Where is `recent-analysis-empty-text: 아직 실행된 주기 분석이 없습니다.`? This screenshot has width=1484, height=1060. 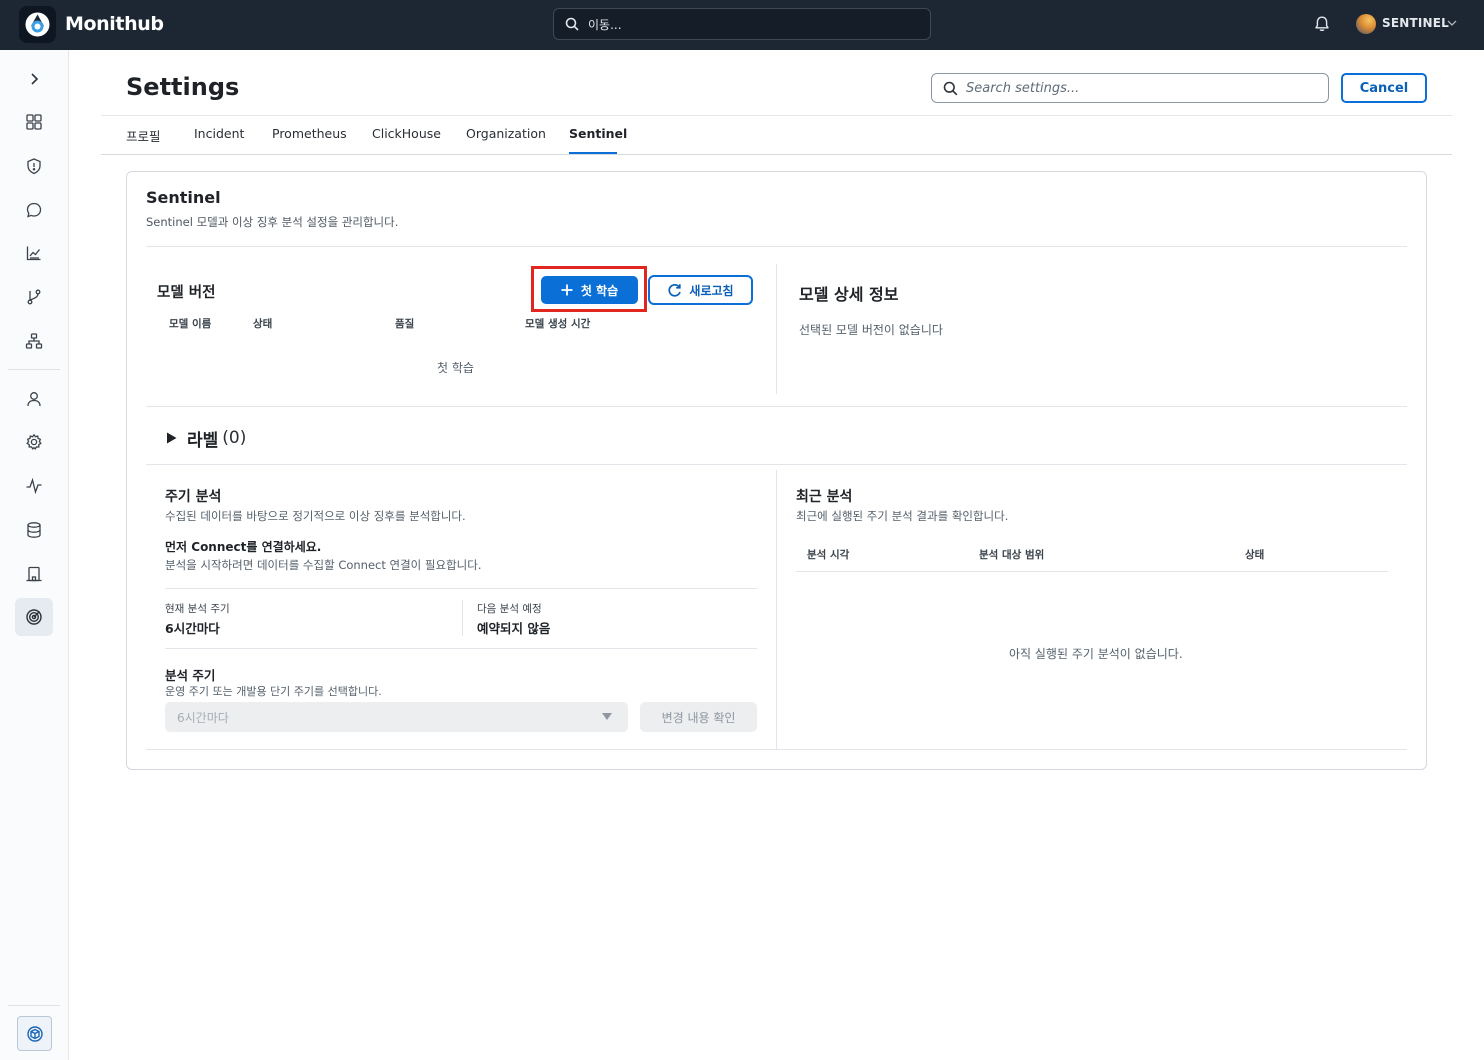
recent-analysis-empty-text: 아직 실행된 주기 분석이 없습니다. is located at coordinates (1096, 654).